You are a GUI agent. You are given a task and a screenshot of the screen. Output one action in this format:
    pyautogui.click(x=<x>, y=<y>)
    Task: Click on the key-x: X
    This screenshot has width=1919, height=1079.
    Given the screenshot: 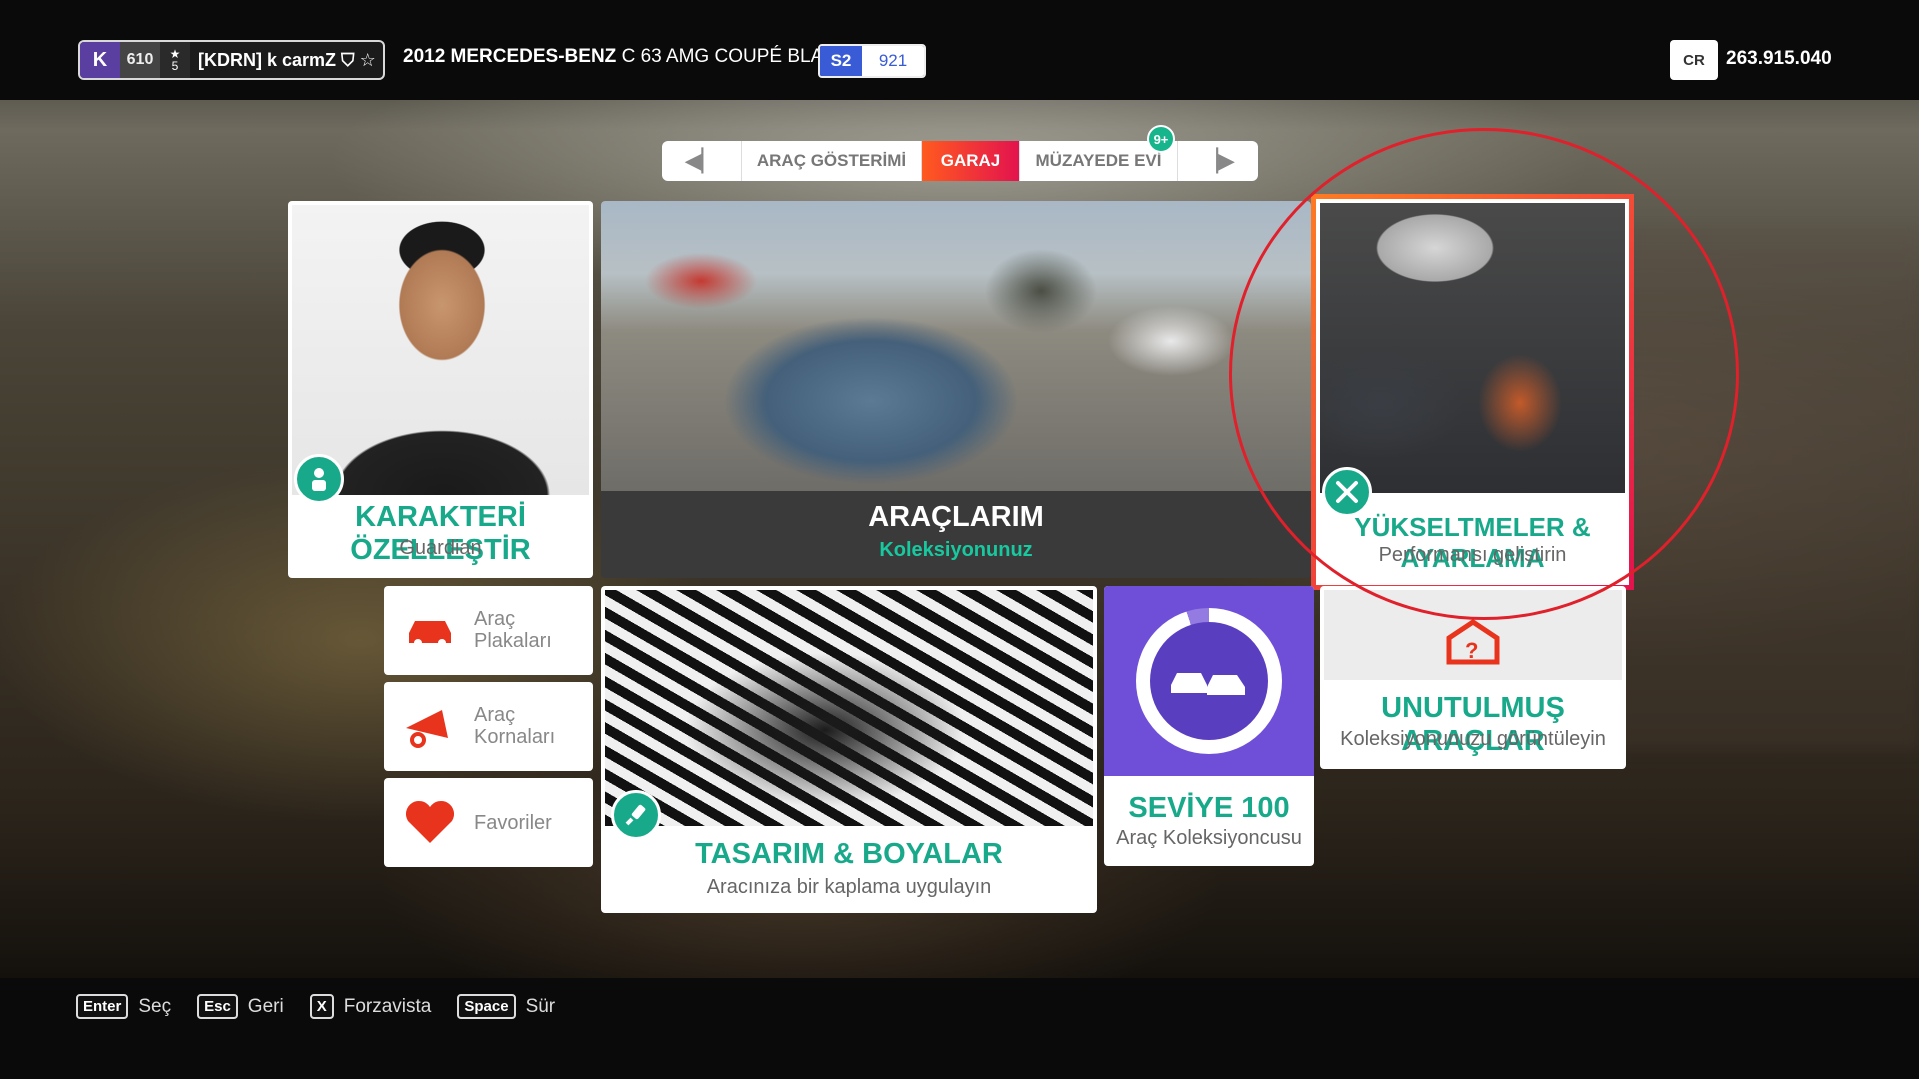 What is the action you would take?
    pyautogui.click(x=321, y=1006)
    